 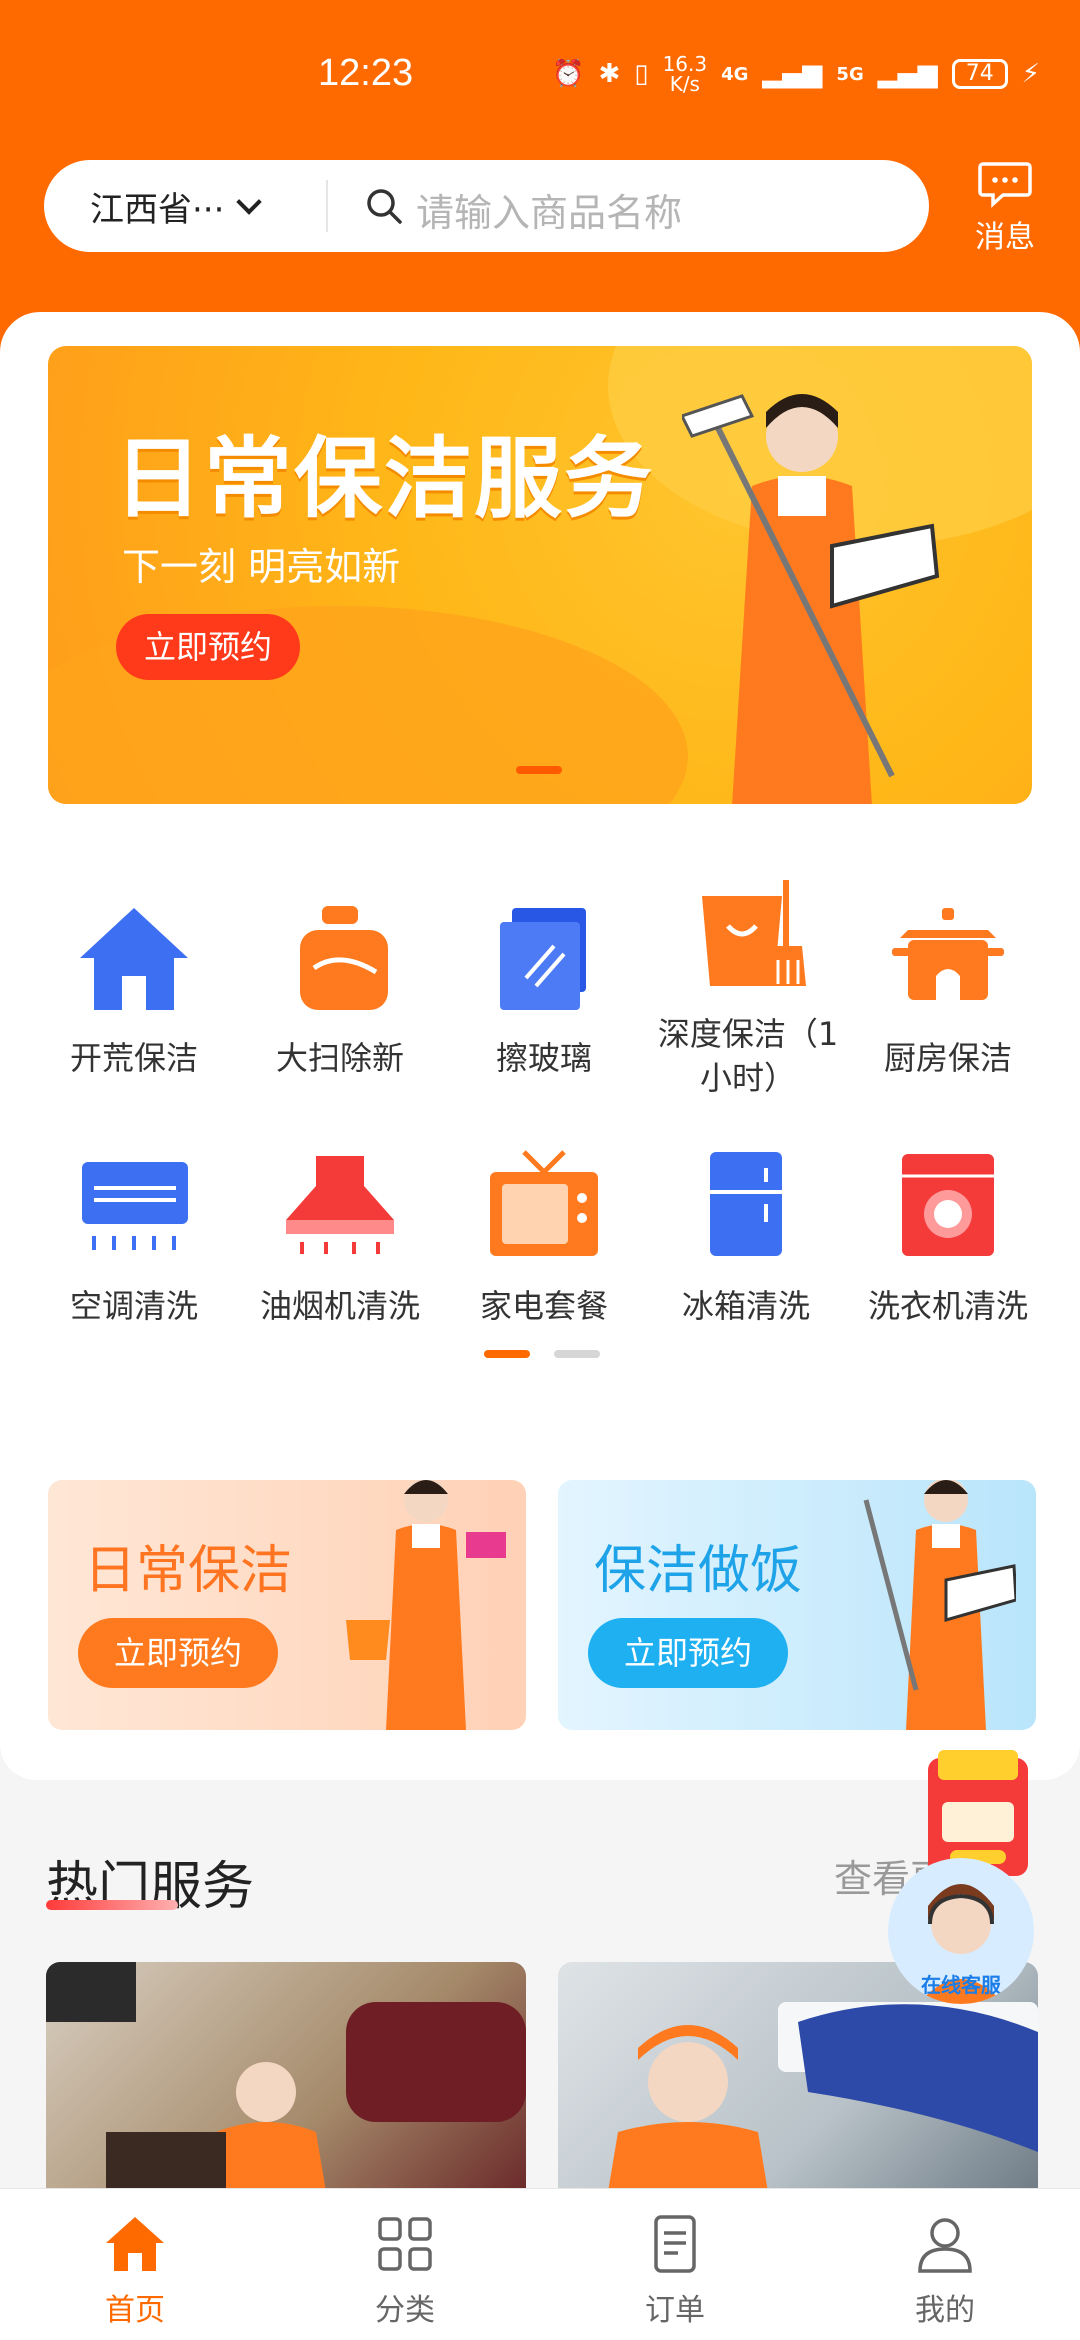 What do you see at coordinates (135, 1206) in the screenshot?
I see `air-conditioner-icon` at bounding box center [135, 1206].